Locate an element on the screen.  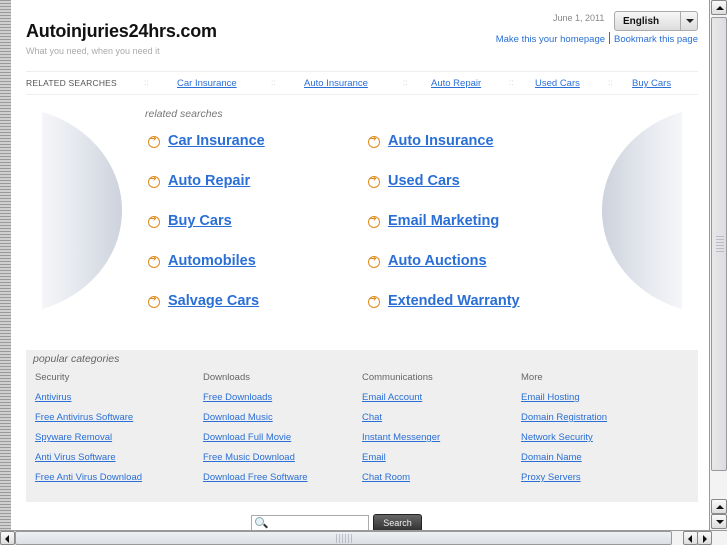
category-link: Email is located at coordinates (401, 462).